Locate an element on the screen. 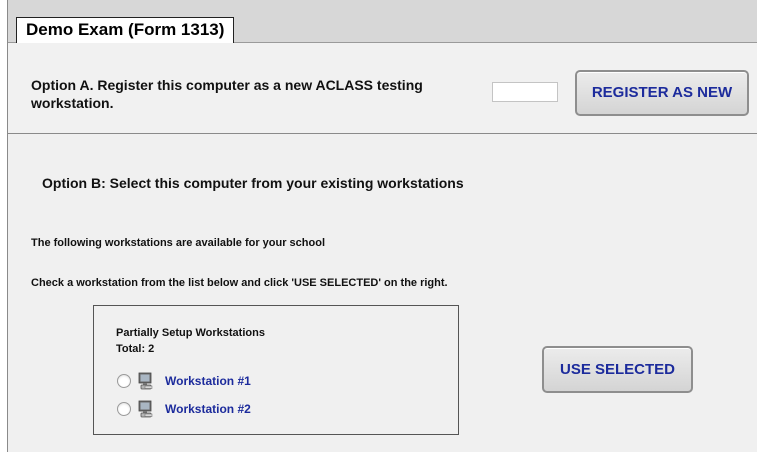 The width and height of the screenshot is (757, 452). page-title: Demo Exam (Form 1313) is located at coordinates (125, 30).